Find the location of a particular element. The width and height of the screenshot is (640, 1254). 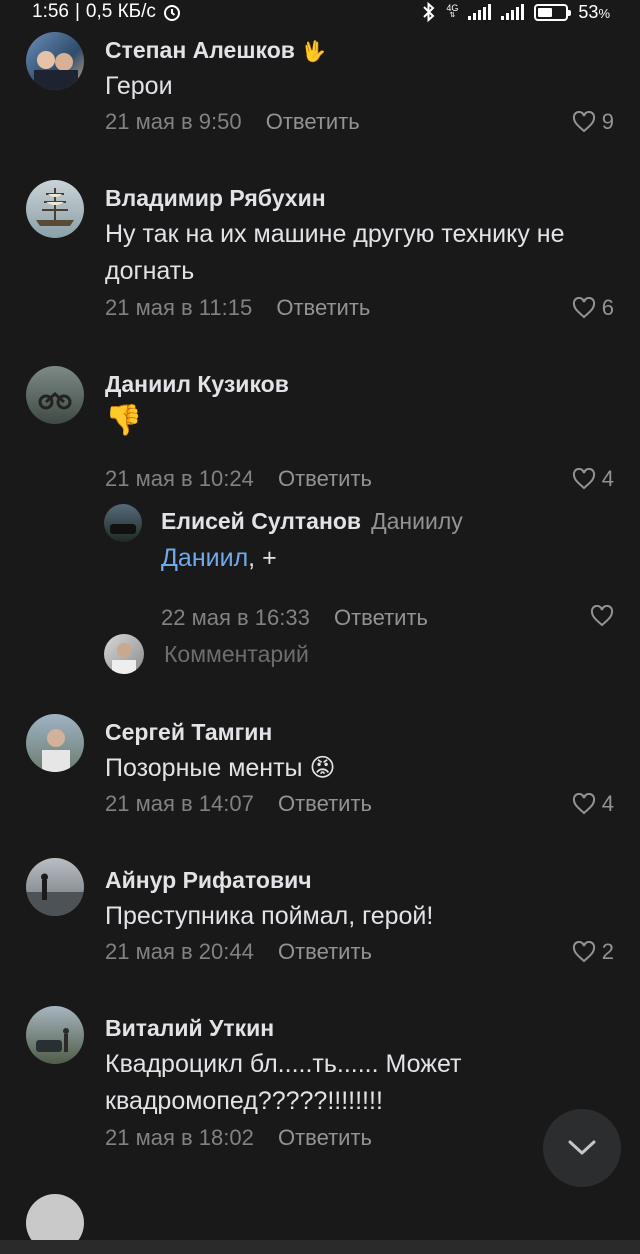

network-type: 4G ⇅ is located at coordinates (452, 11).